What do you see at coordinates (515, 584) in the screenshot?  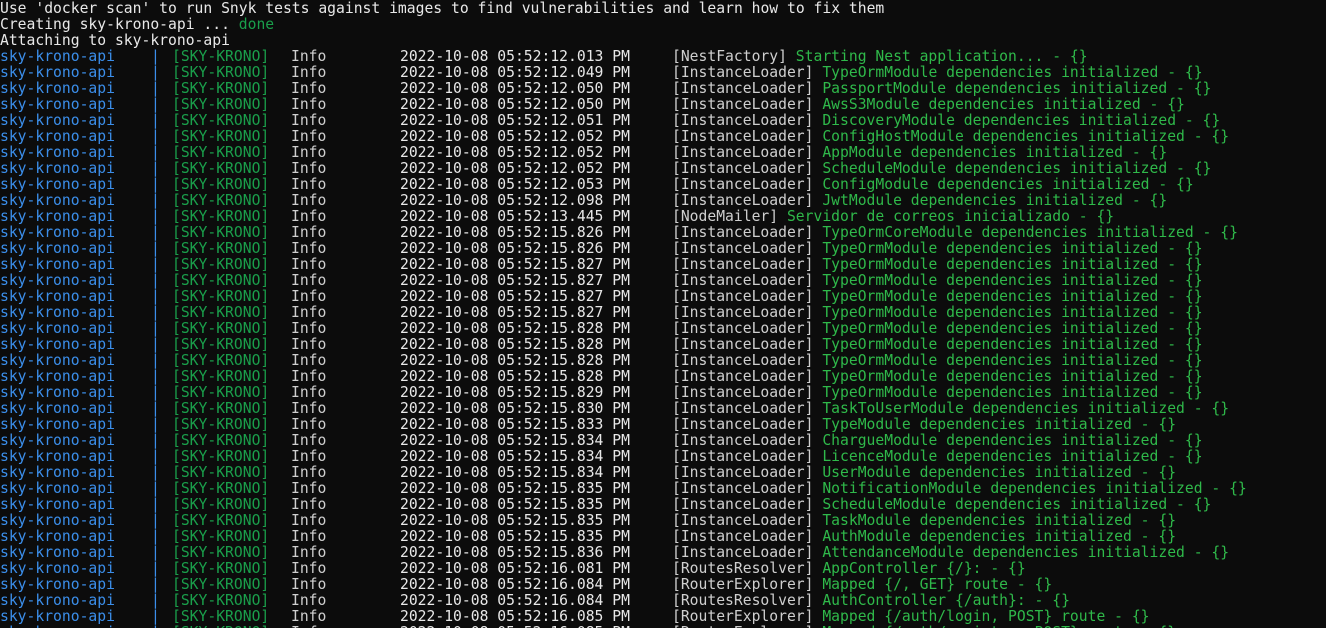 I see `log-timestamp: 2022-10-08 05:52:16.084 PM` at bounding box center [515, 584].